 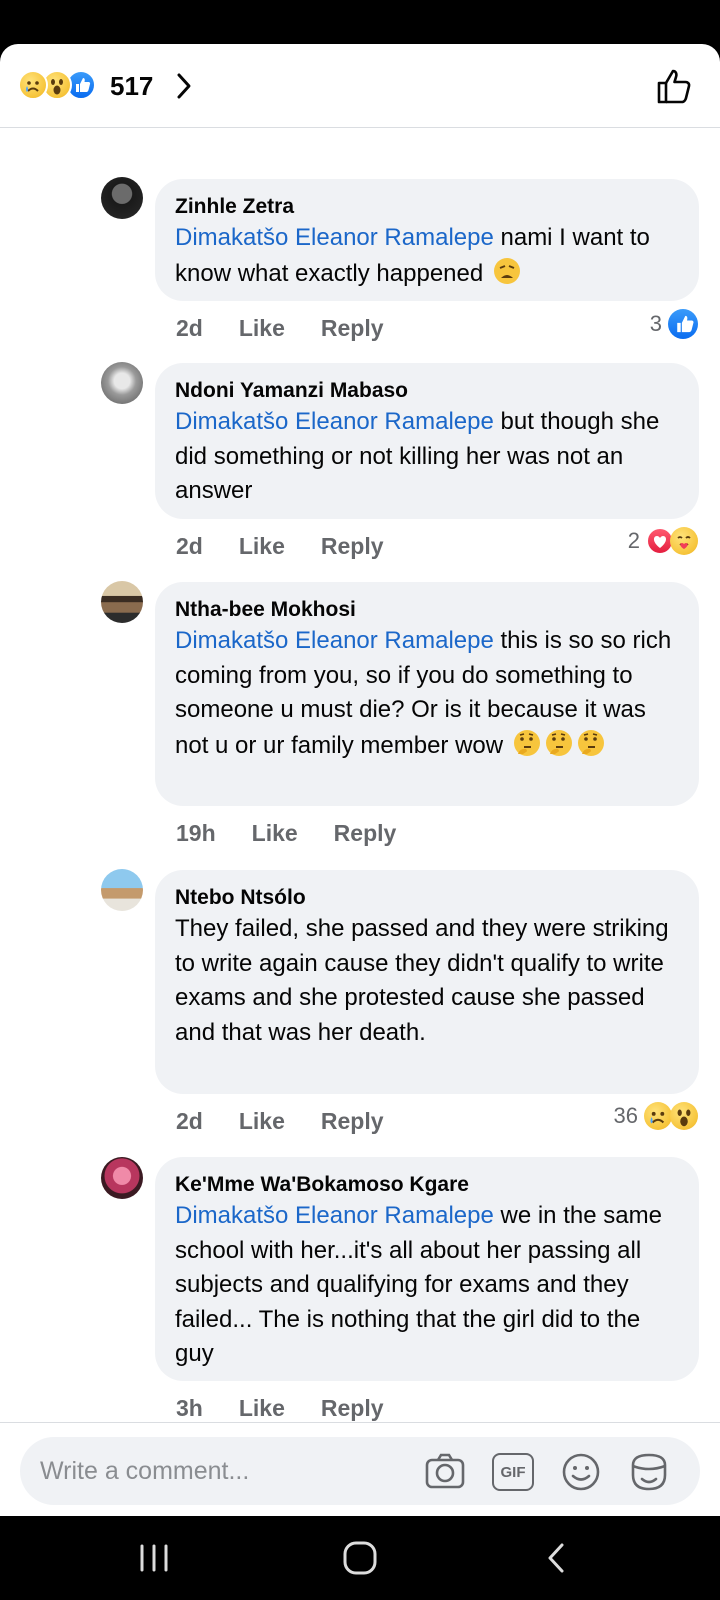 I want to click on recent-apps-icon, so click(x=154, y=1558).